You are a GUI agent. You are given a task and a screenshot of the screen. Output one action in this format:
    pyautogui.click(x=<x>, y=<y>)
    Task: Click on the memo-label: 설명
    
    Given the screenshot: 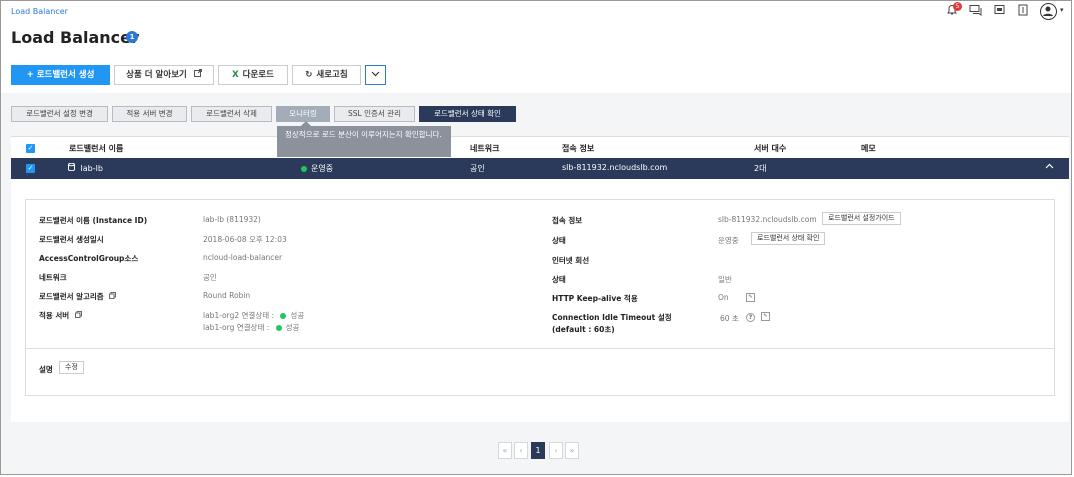 What is the action you would take?
    pyautogui.click(x=46, y=369)
    